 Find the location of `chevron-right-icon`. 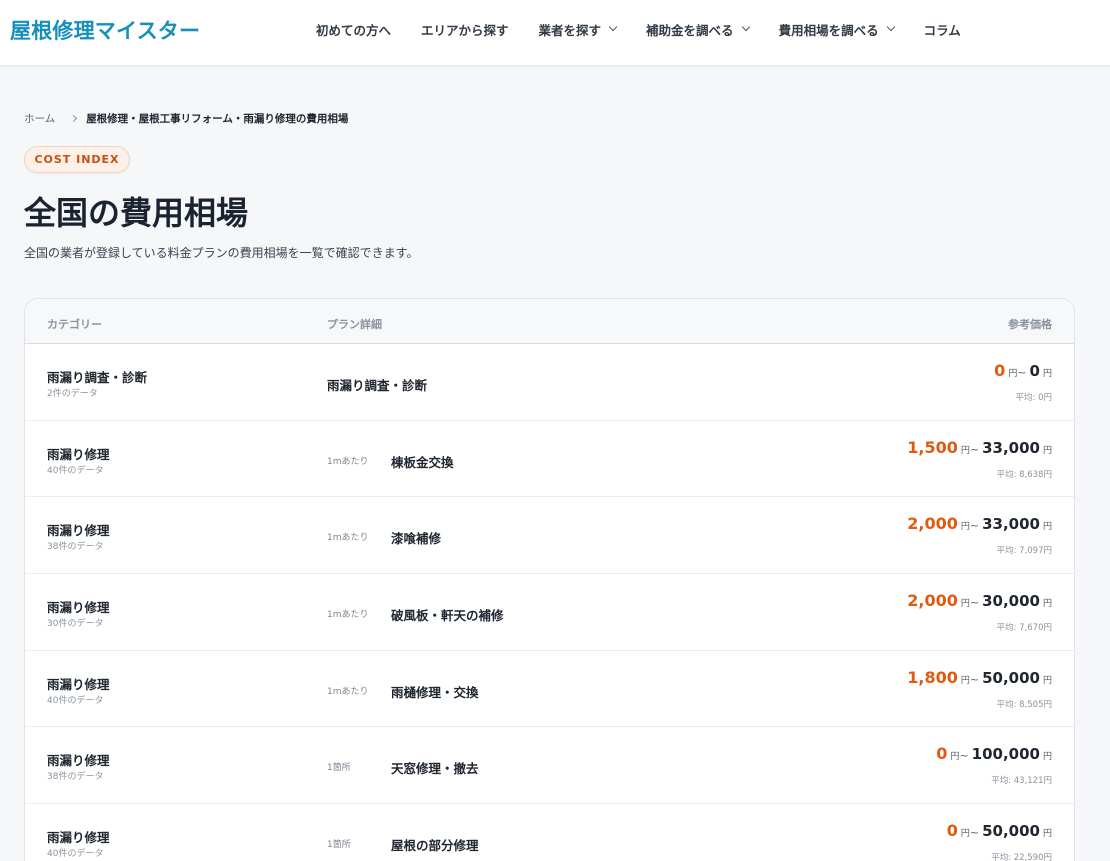

chevron-right-icon is located at coordinates (74, 118).